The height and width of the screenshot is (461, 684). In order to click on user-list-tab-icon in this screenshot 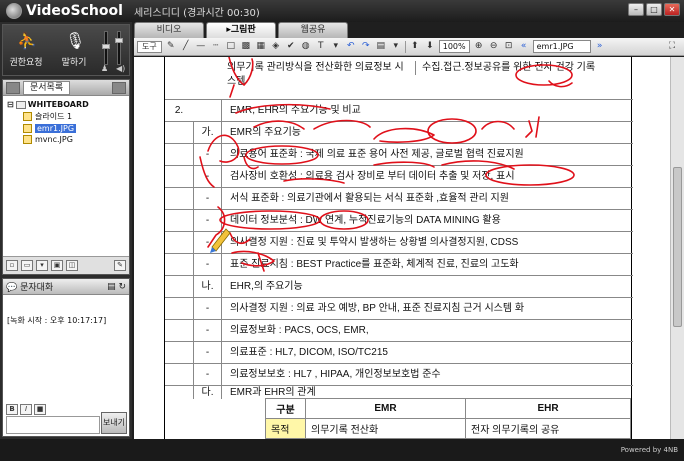, I will do `click(13, 87)`.